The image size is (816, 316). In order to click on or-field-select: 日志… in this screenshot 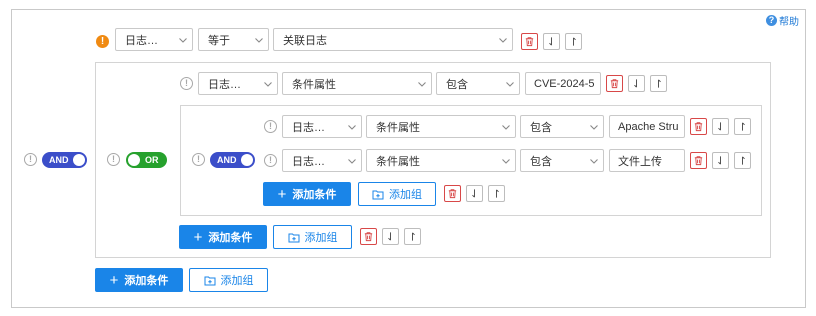, I will do `click(238, 83)`.